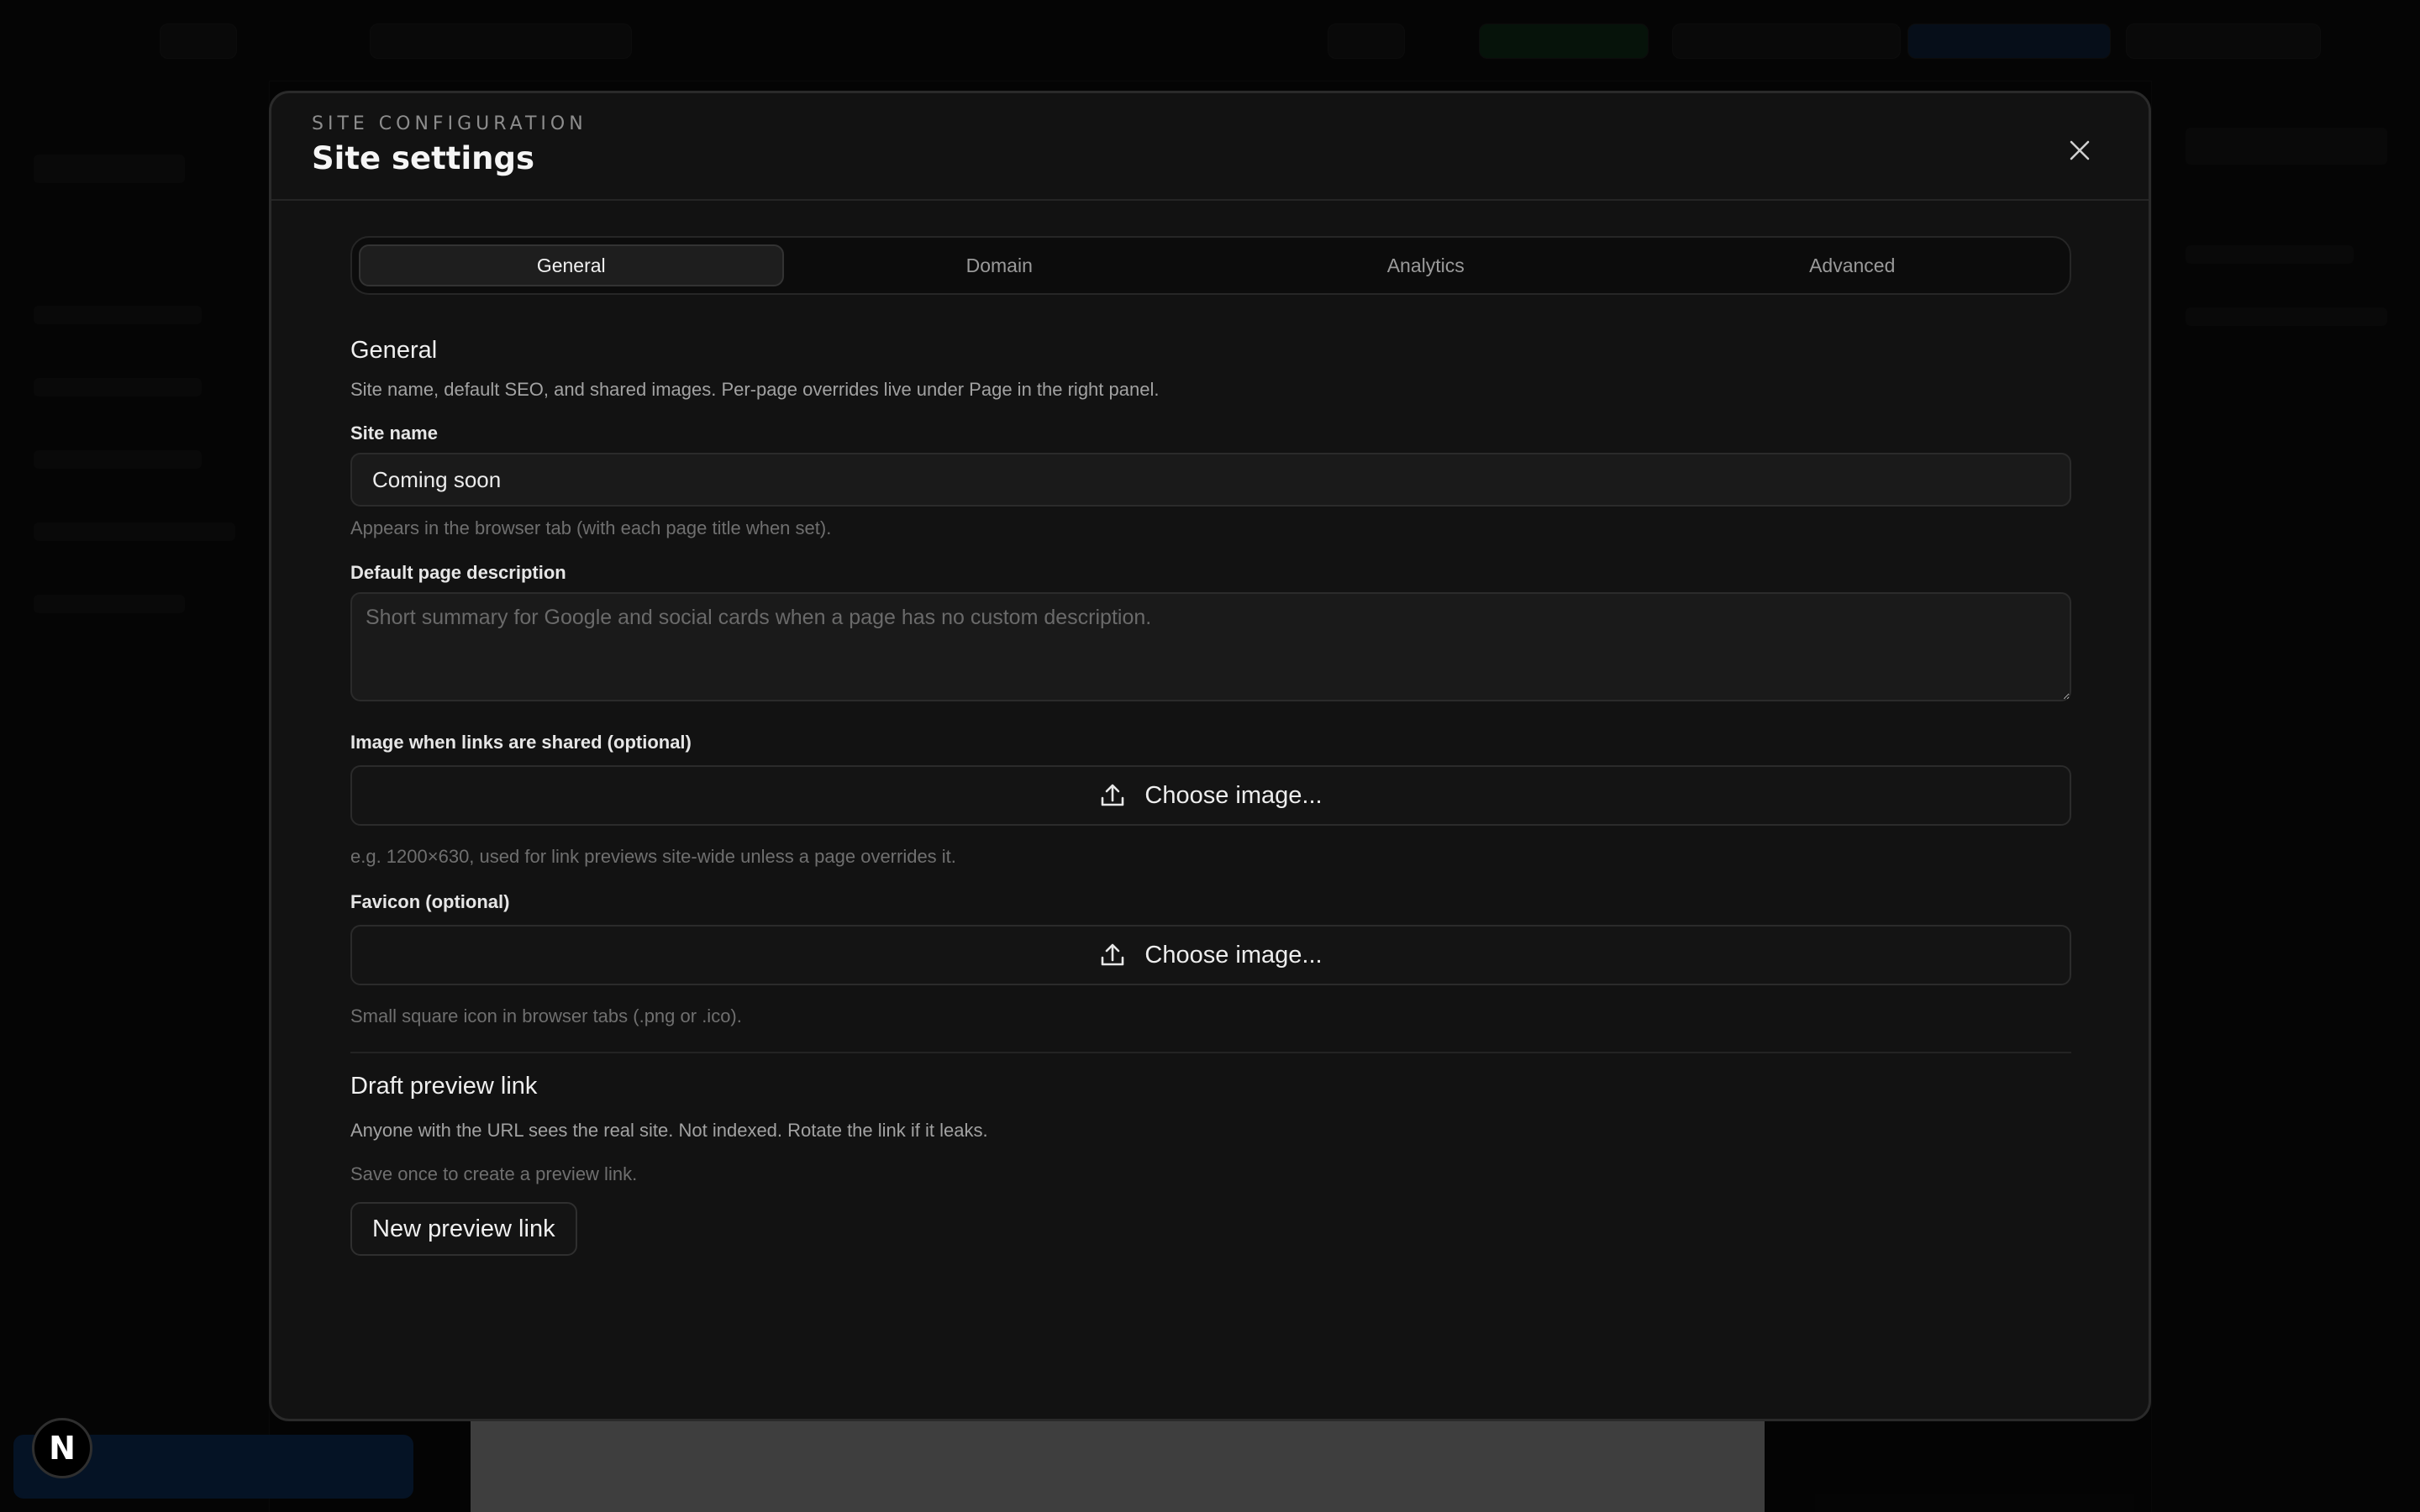 This screenshot has height=1512, width=2420. I want to click on favicon-label: Favicon (optional), so click(430, 901).